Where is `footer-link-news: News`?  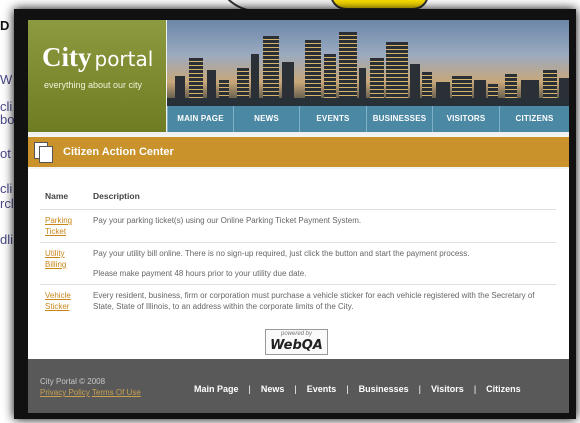
footer-link-news: News is located at coordinates (273, 389).